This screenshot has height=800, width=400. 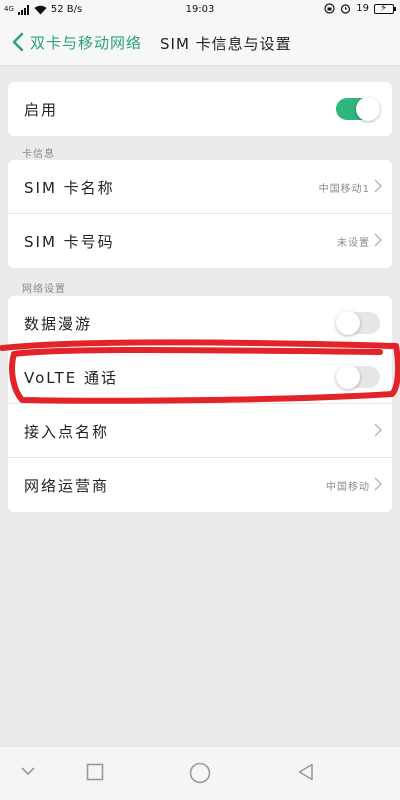 I want to click on circle-icon, so click(x=200, y=773).